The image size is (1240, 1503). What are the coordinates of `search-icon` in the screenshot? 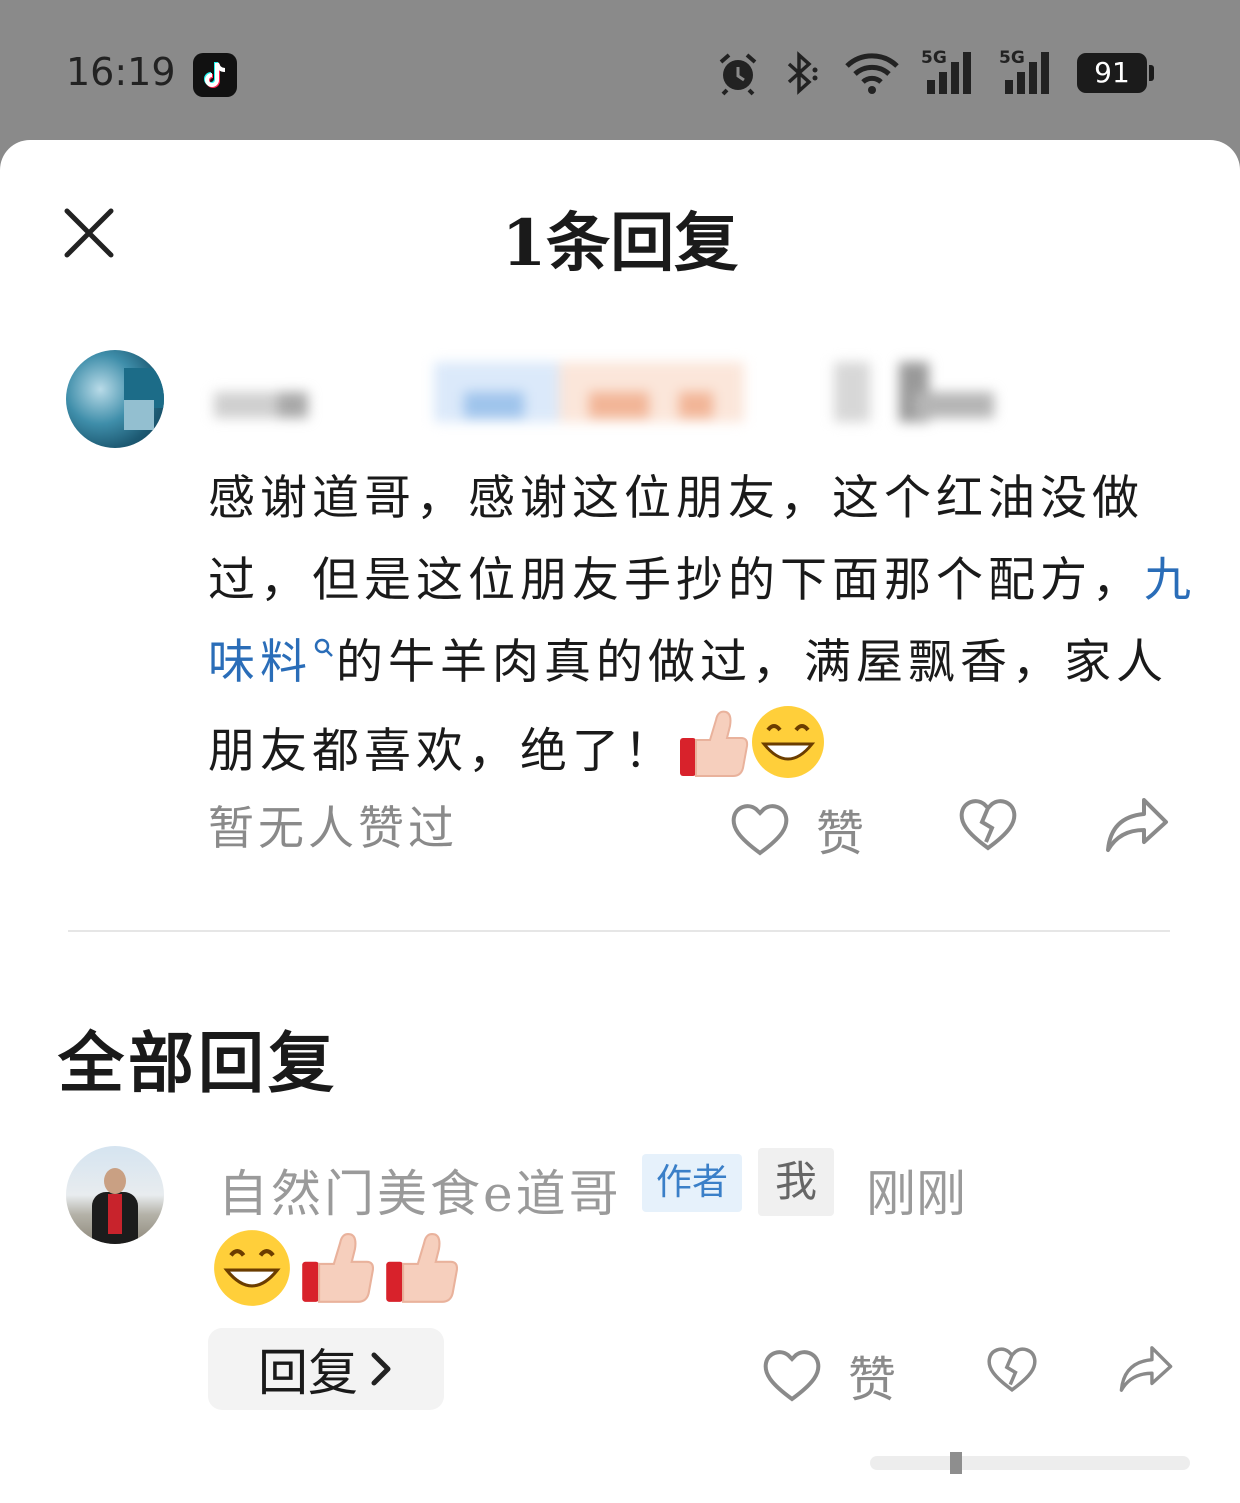 It's located at (323, 647).